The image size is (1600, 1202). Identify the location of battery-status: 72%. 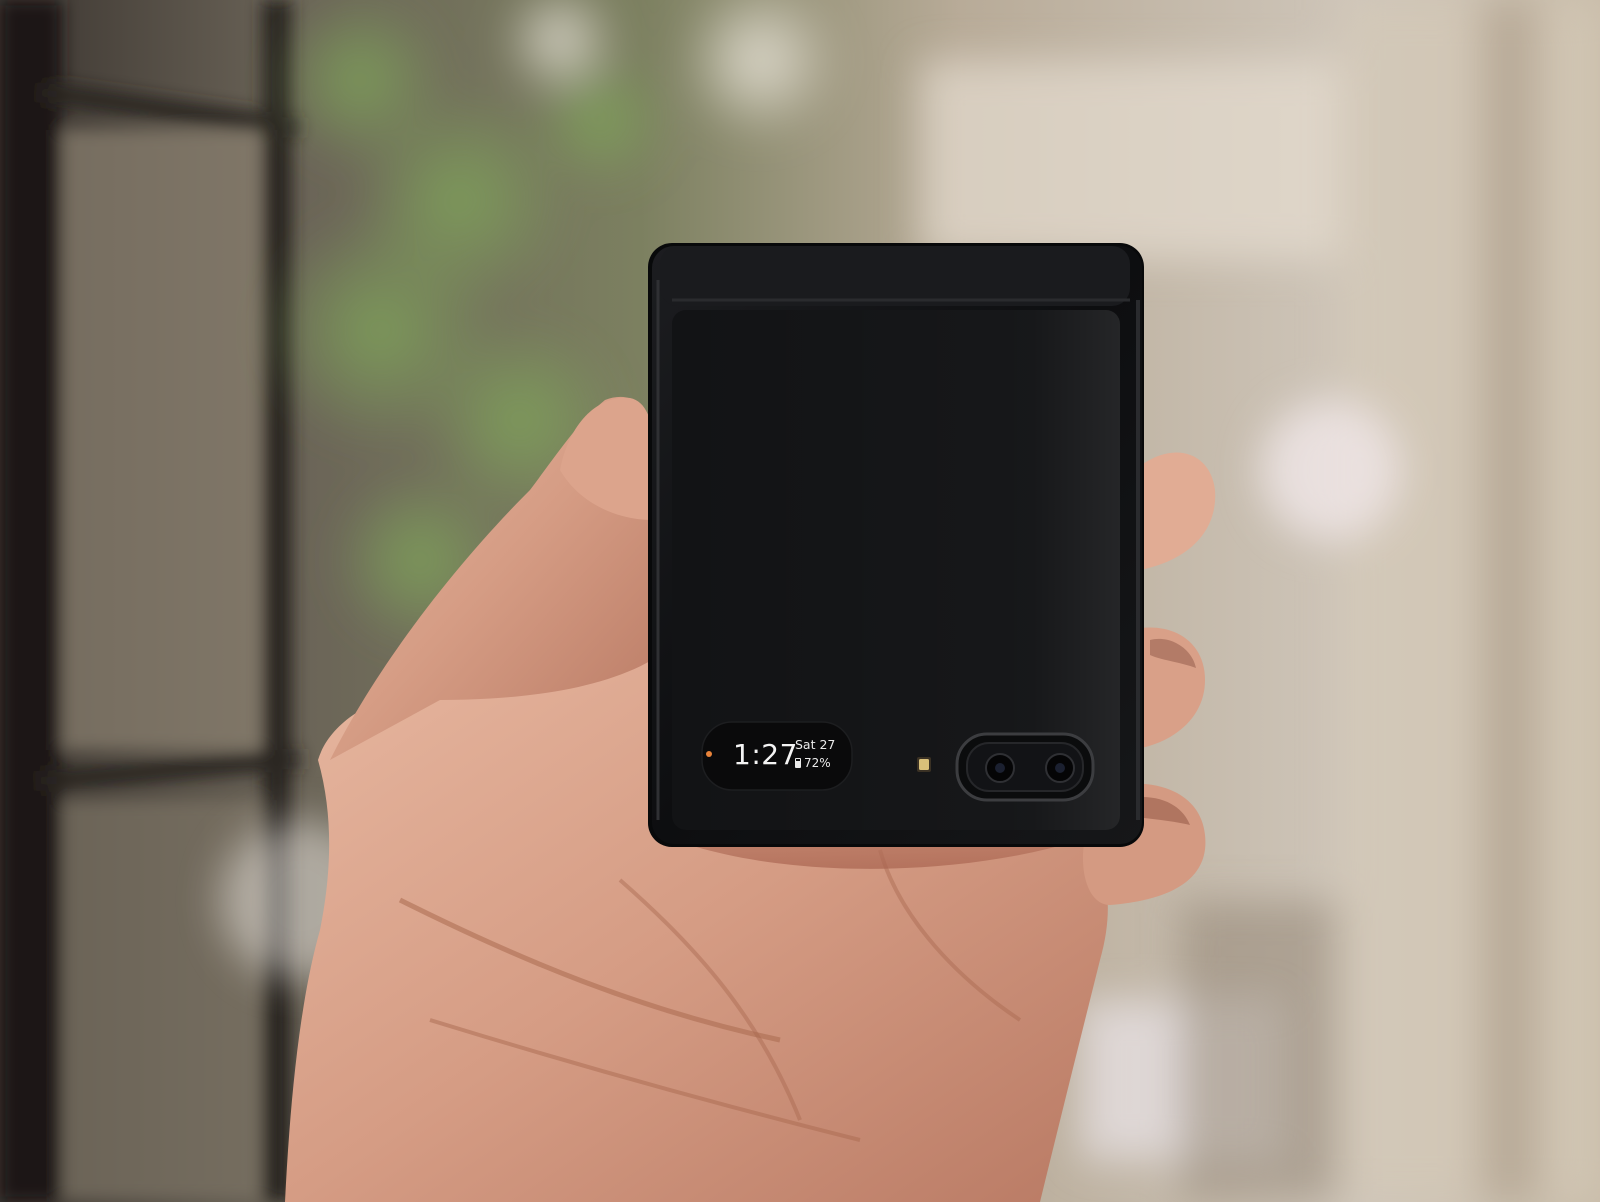
(813, 763).